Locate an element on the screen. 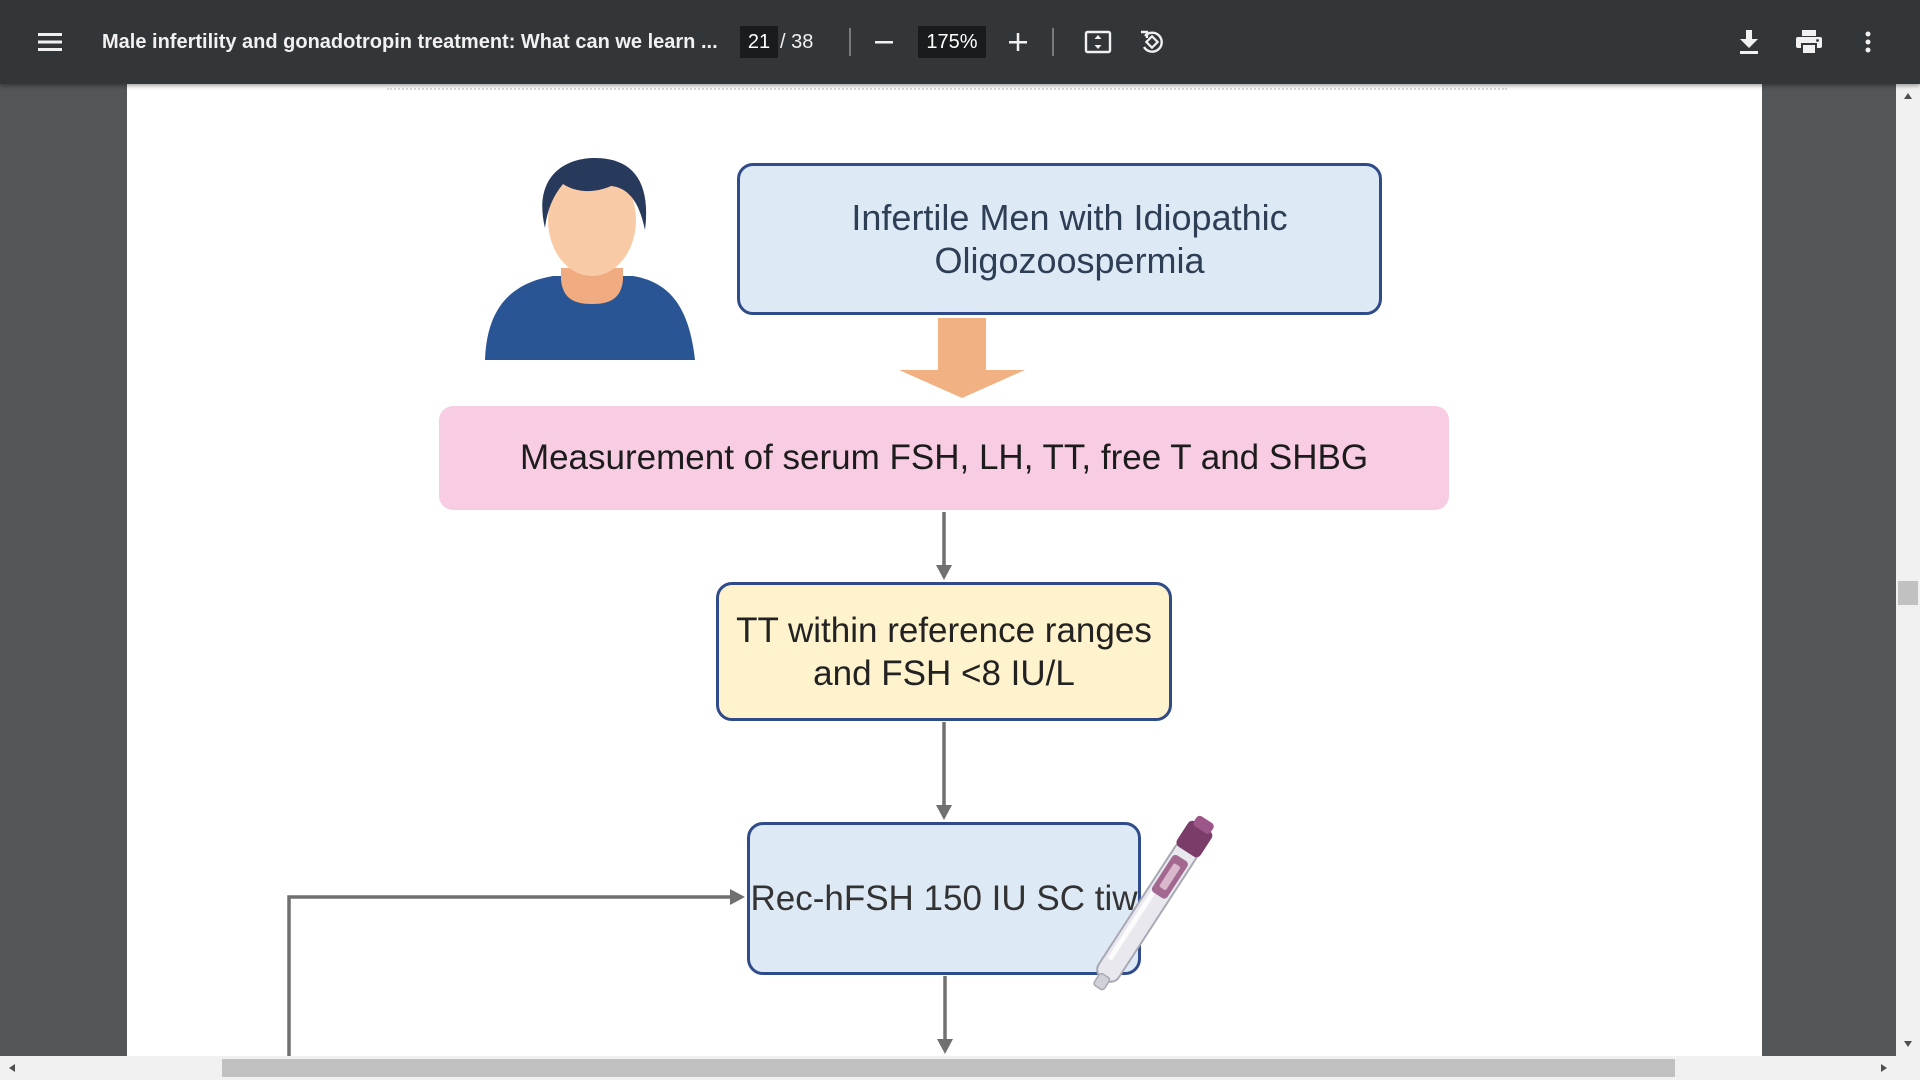 This screenshot has width=1920, height=1080. zoom-level-input: 175% is located at coordinates (952, 42).